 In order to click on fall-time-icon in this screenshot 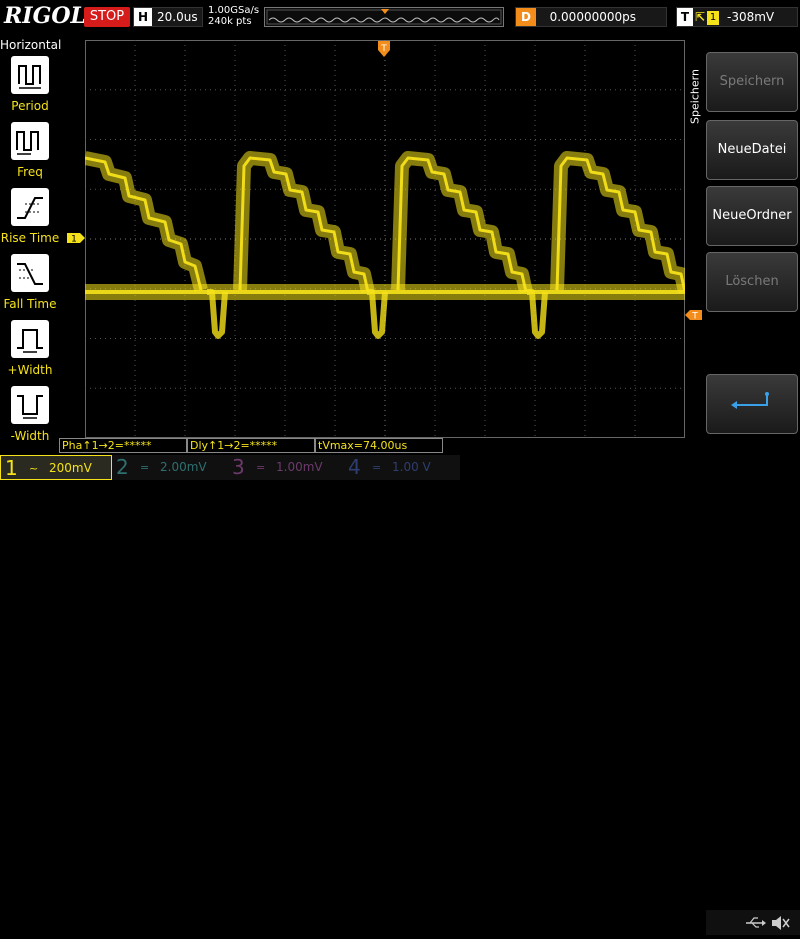, I will do `click(30, 273)`.